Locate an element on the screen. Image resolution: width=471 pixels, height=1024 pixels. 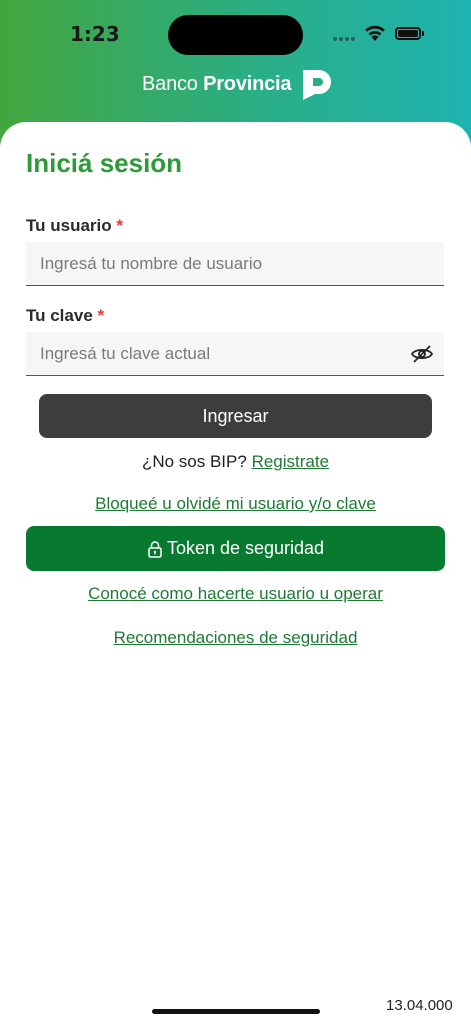
app-version: 13.04.000 is located at coordinates (419, 1005).